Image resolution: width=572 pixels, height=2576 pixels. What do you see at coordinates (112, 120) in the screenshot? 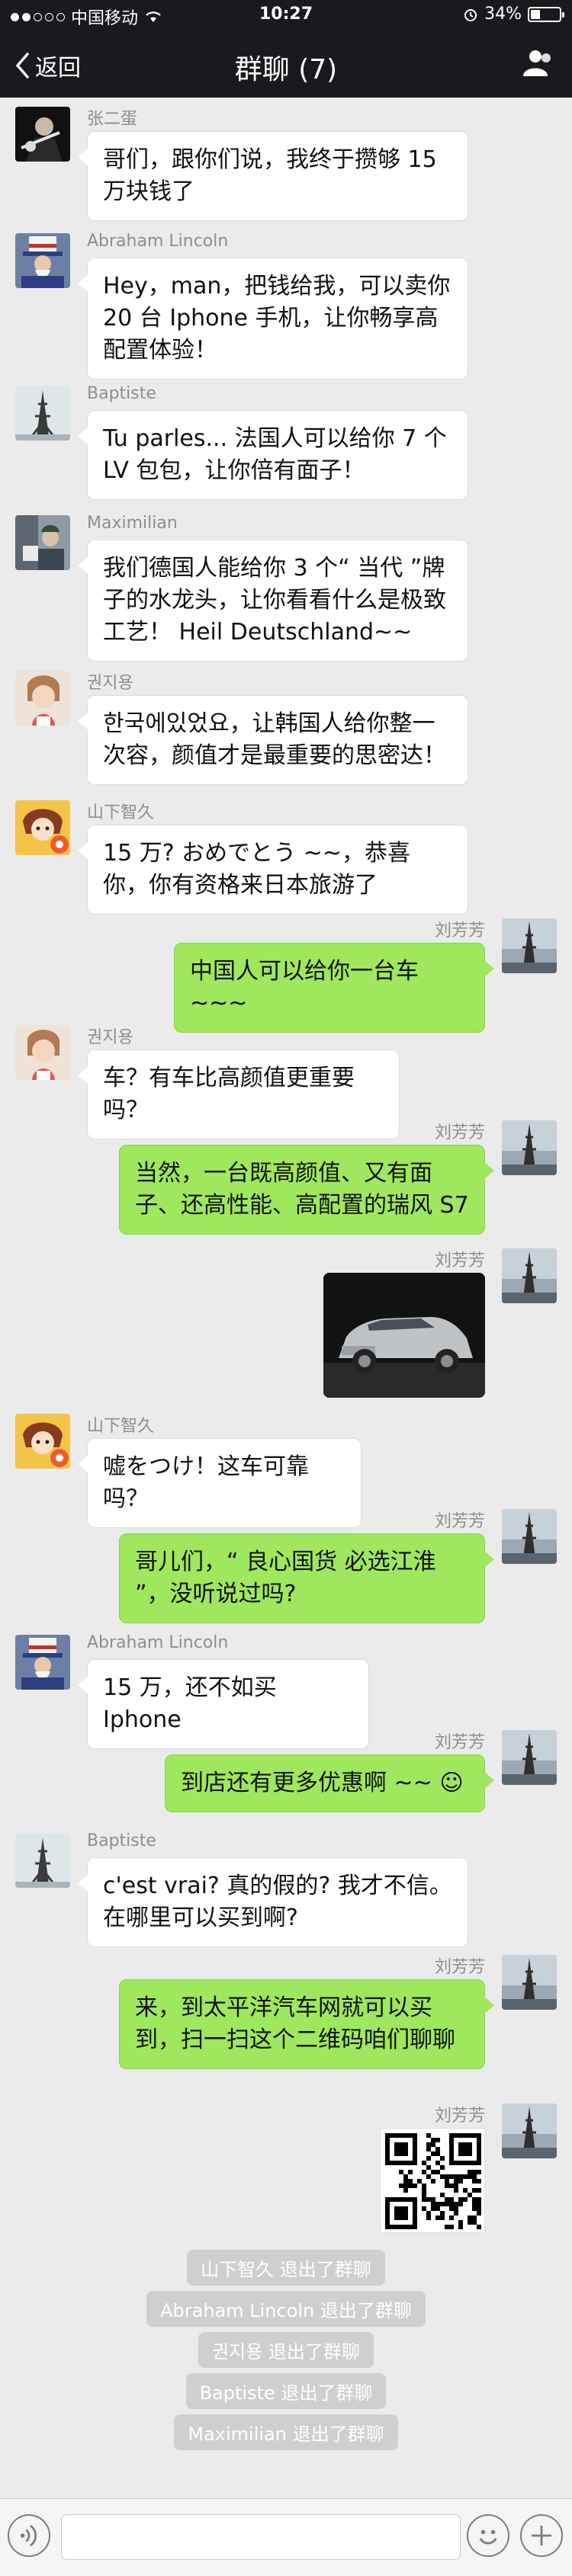
I see `sender-name: 张二蛋` at bounding box center [112, 120].